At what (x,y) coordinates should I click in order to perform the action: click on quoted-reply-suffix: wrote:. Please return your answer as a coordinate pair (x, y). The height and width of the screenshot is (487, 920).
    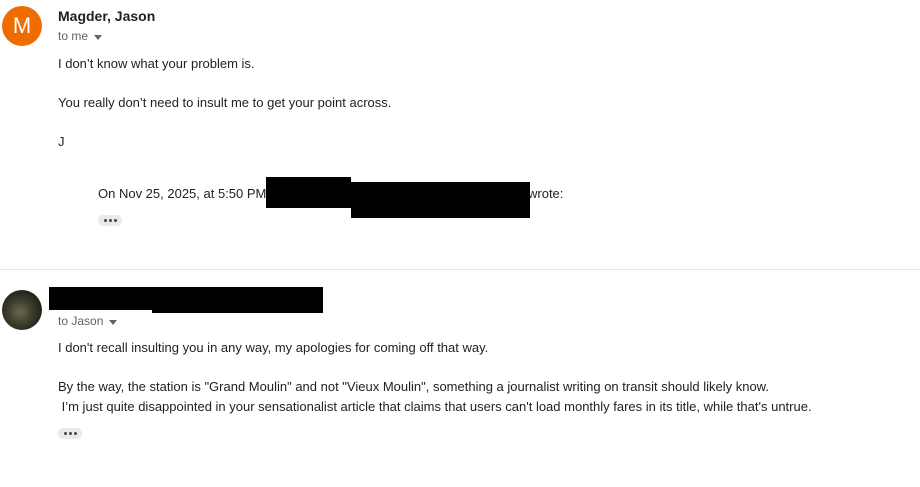
    Looking at the image, I should click on (546, 193).